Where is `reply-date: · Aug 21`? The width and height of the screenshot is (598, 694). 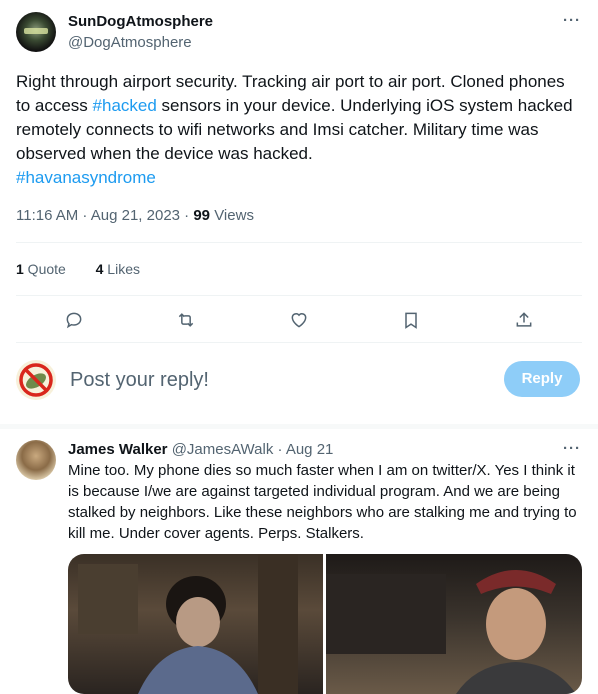 reply-date: · Aug 21 is located at coordinates (303, 449).